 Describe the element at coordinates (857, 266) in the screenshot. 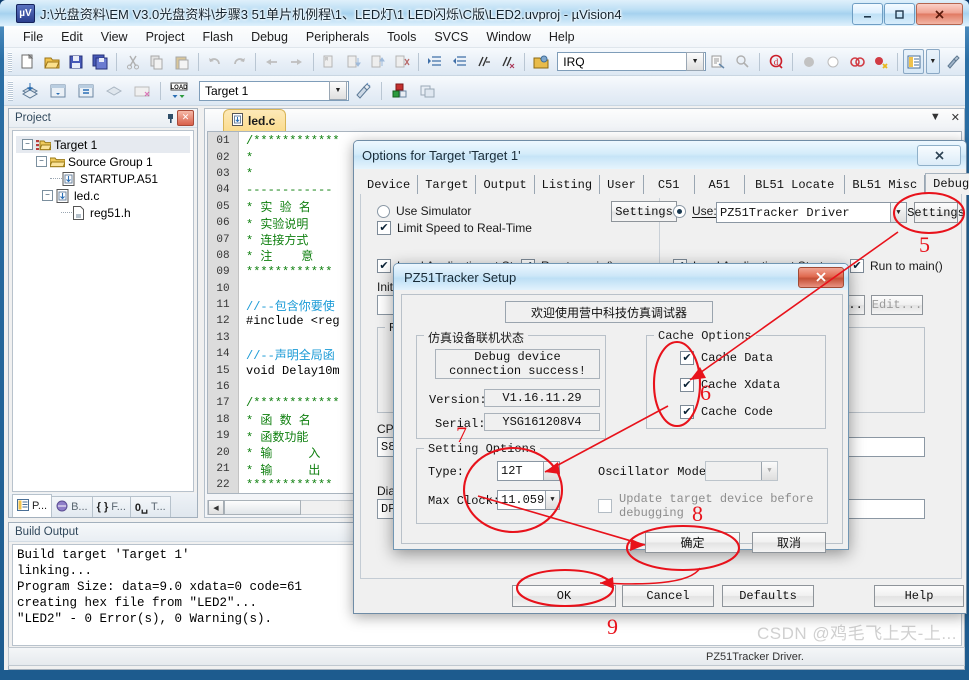

I see `run-to-main-right-checkbox: ✔` at that location.